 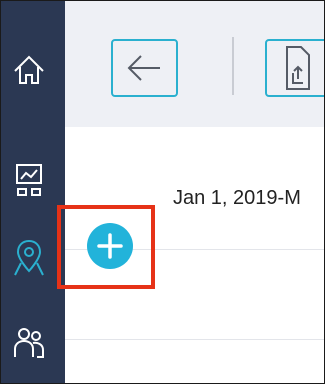 What do you see at coordinates (106, 247) in the screenshot?
I see `highlight-box` at bounding box center [106, 247].